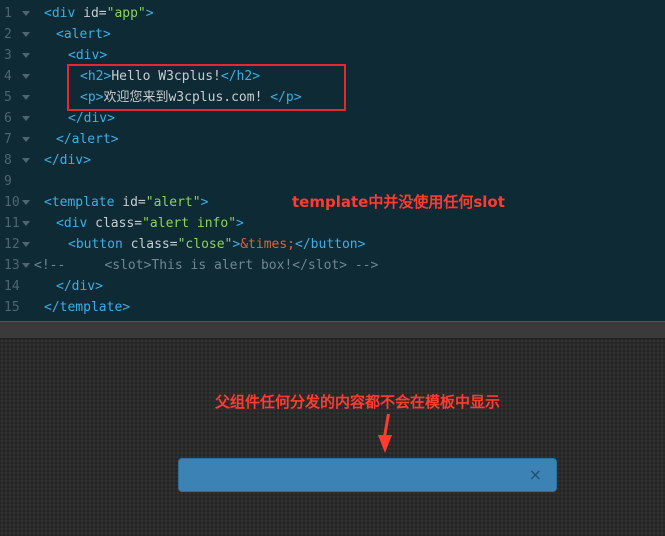 The image size is (665, 536). Describe the element at coordinates (268, 244) in the screenshot. I see `code-token: &times;` at that location.